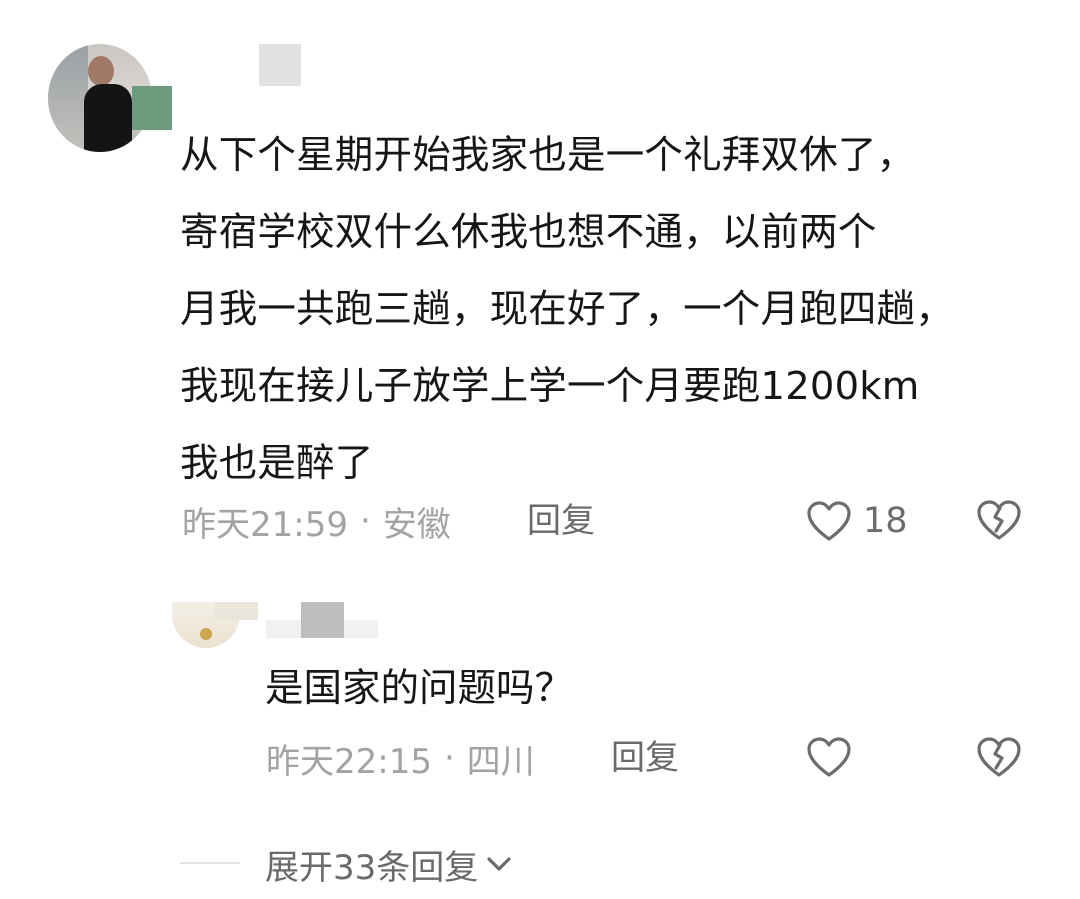 The width and height of the screenshot is (1080, 899). Describe the element at coordinates (500, 761) in the screenshot. I see `reply-location: 四川` at that location.